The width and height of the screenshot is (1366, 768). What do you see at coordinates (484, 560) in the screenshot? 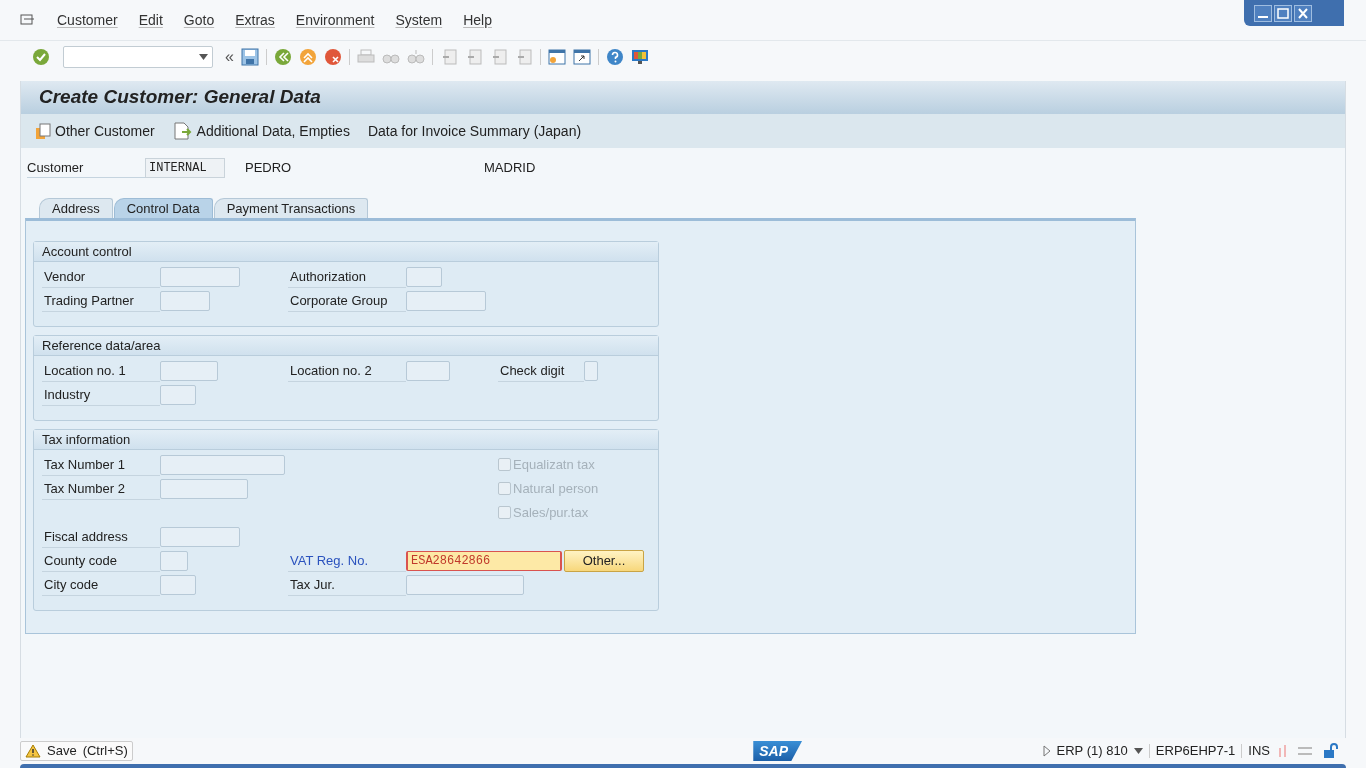
I see `input-field: ESA28642866` at bounding box center [484, 560].